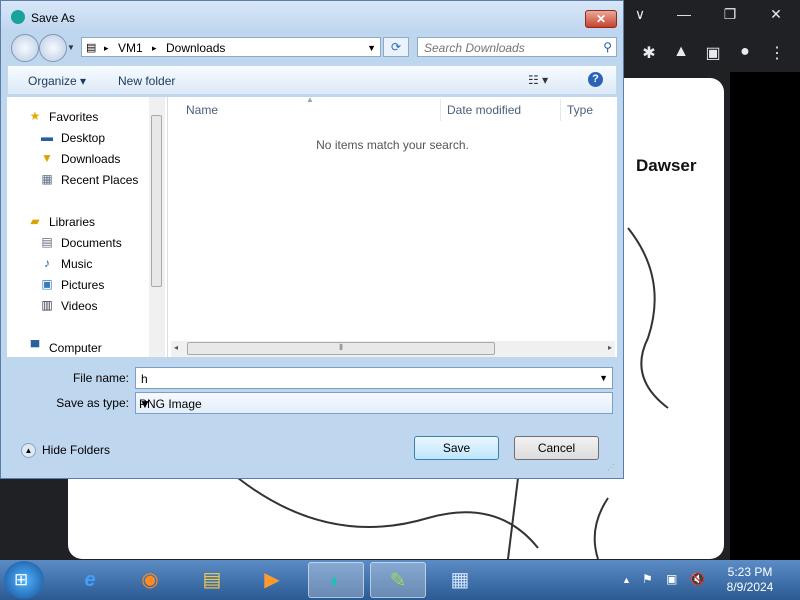 This screenshot has width=800, height=600. I want to click on desktop-icon: ▬, so click(47, 137).